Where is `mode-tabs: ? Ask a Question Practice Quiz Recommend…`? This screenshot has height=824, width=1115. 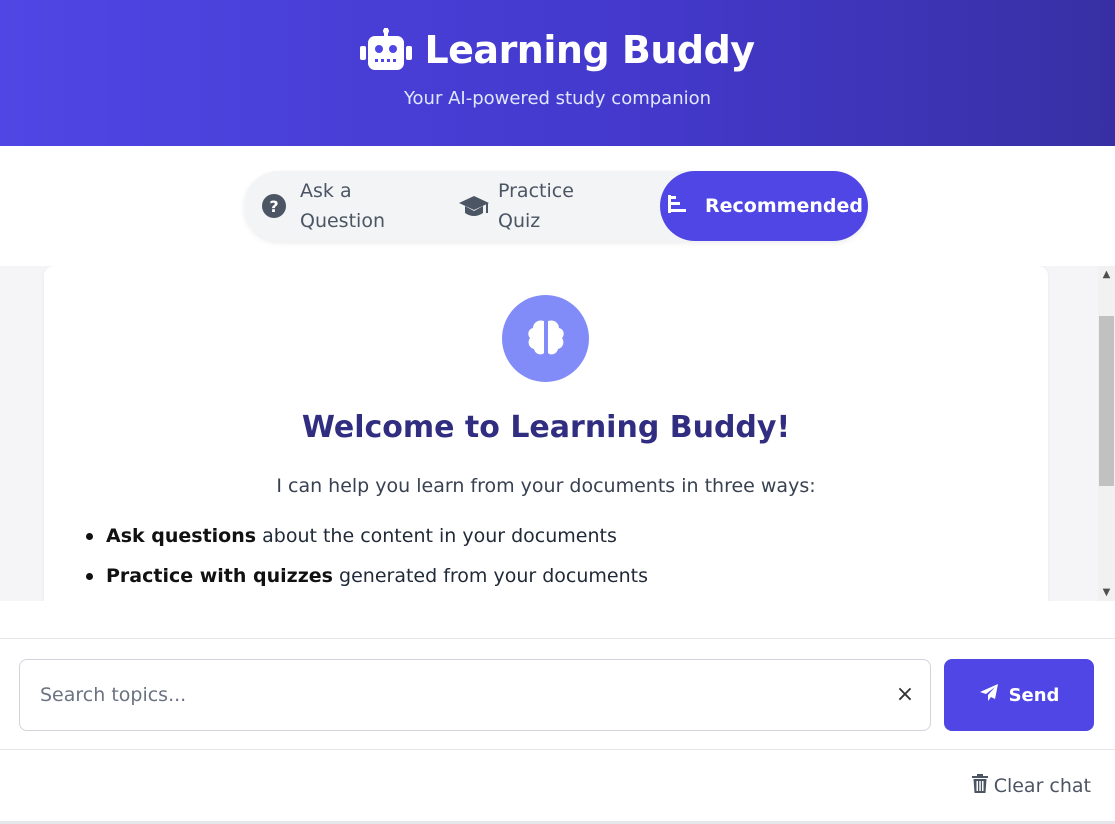
mode-tabs: ? Ask a Question Practice Quiz Recommend… is located at coordinates (556, 206).